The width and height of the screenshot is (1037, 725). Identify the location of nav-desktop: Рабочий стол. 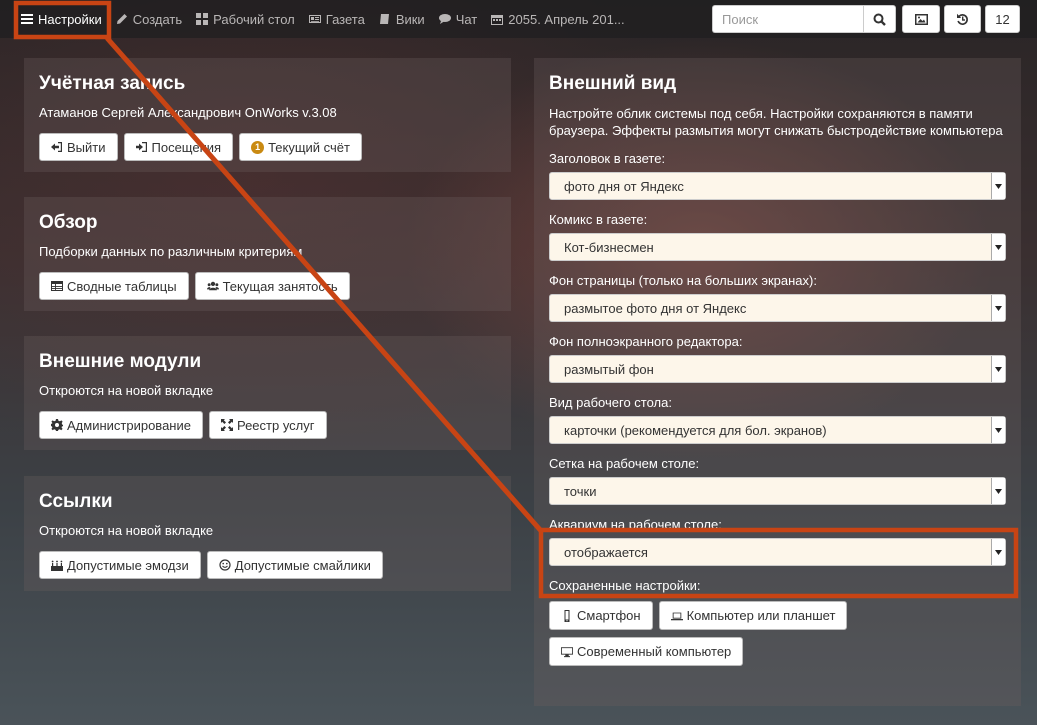
(245, 19).